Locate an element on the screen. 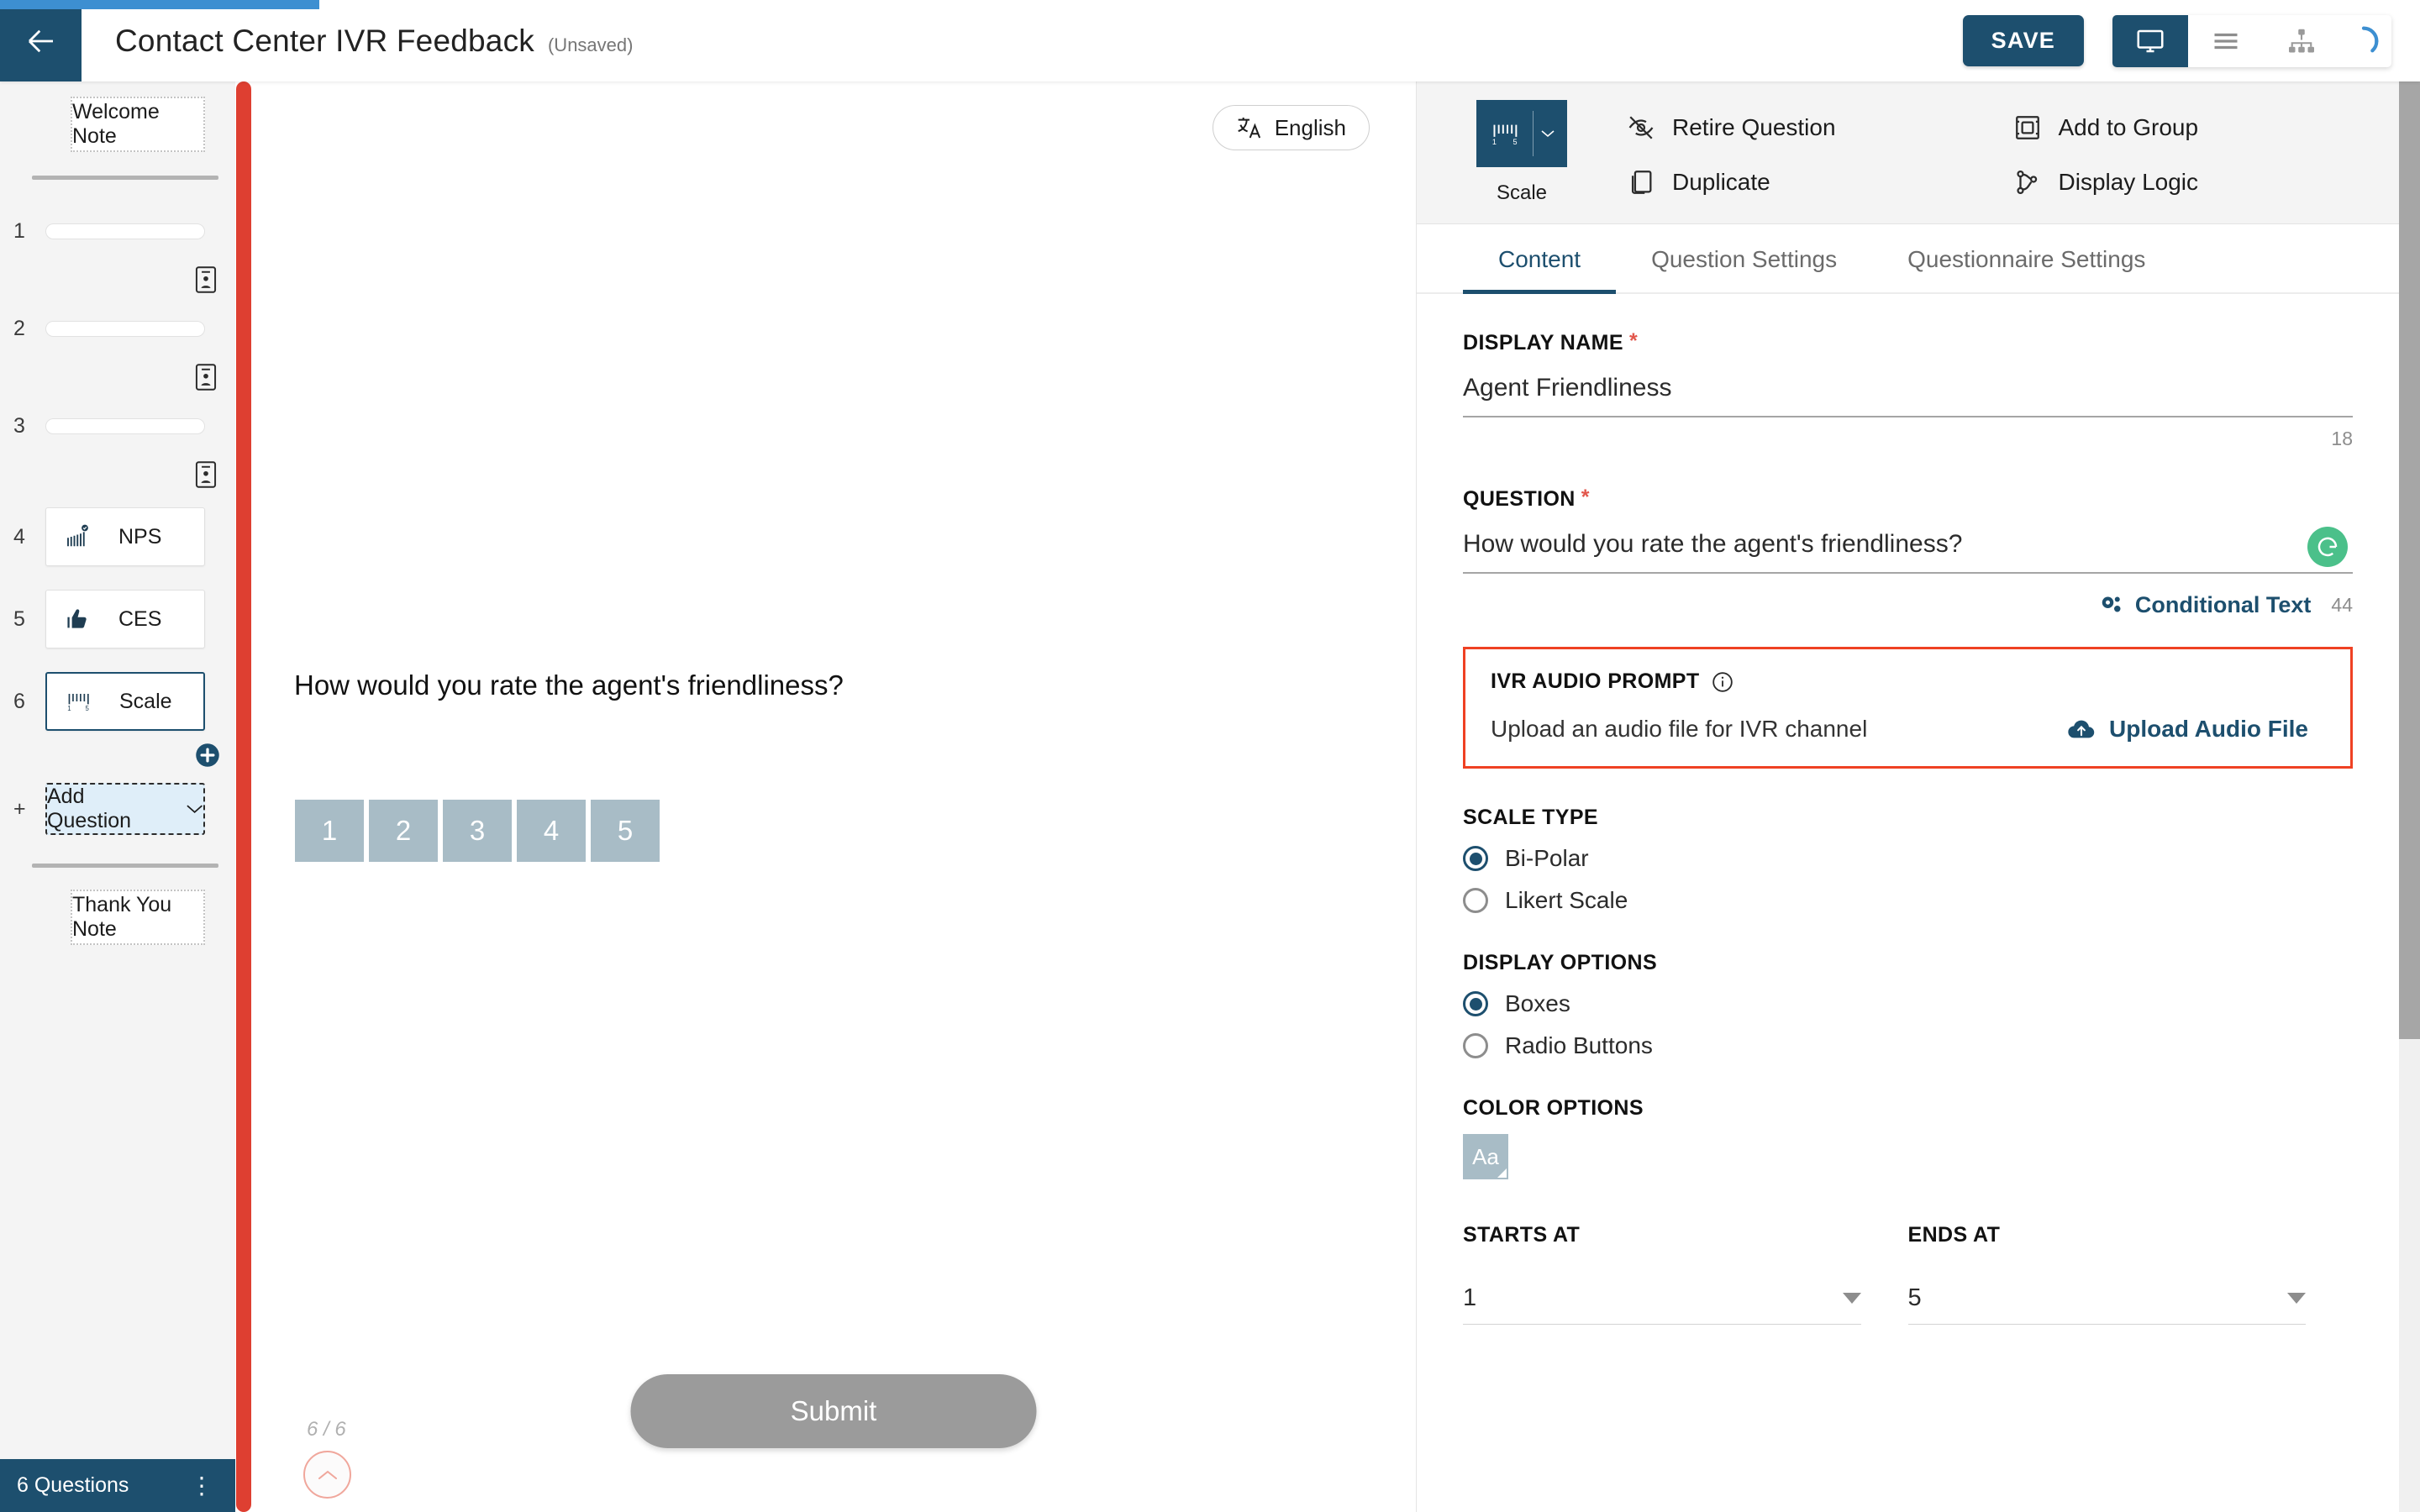 The image size is (2420, 1512). display-logic-button: Display Logic is located at coordinates (2207, 183).